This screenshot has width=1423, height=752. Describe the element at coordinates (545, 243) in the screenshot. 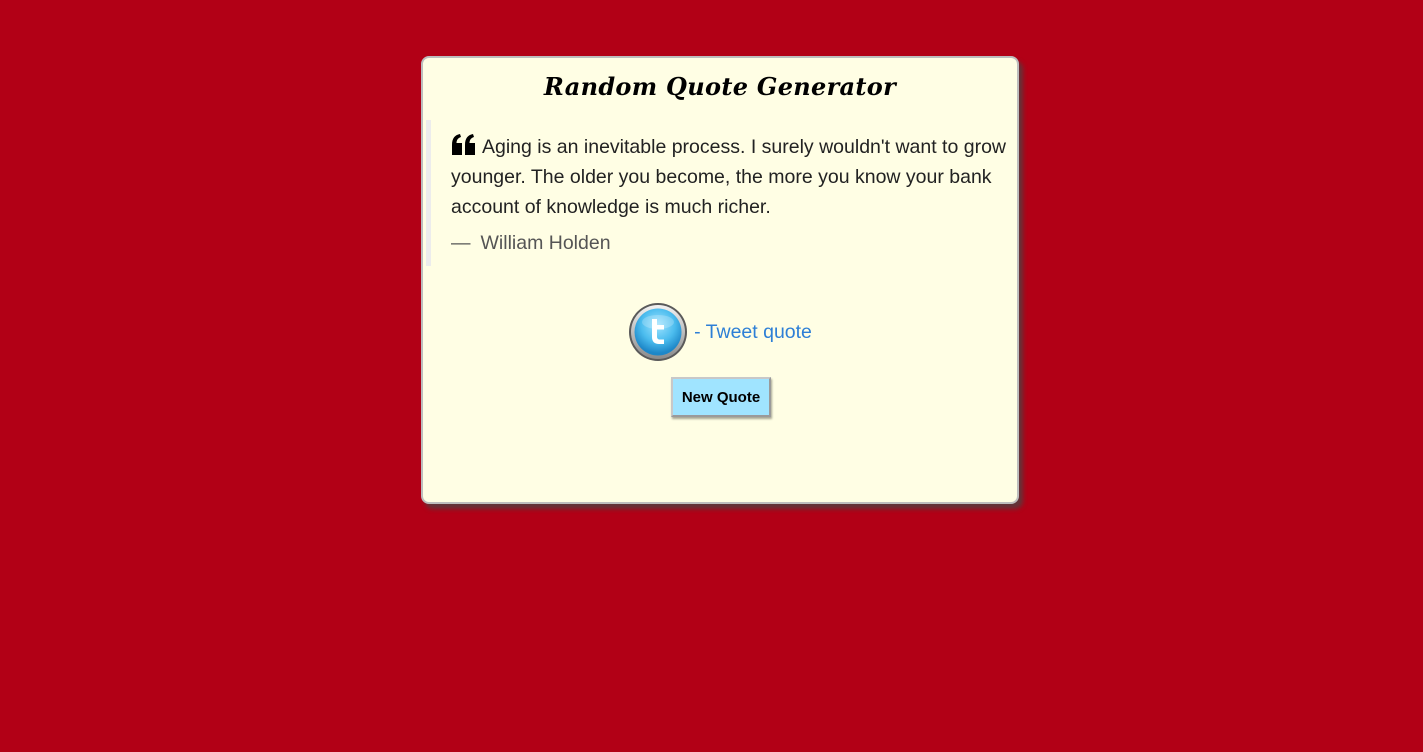

I see `author-name: William Holden` at that location.